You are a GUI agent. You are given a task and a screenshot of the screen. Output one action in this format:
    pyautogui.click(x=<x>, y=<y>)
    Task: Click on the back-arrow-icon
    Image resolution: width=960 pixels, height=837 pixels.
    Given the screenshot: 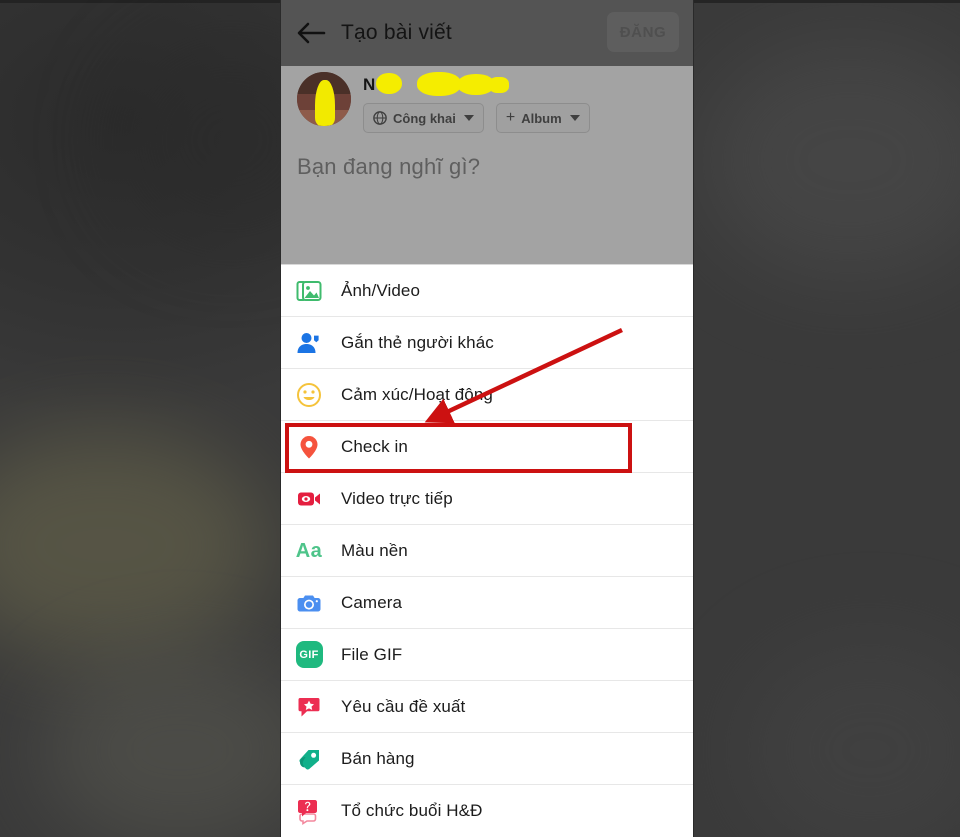 What is the action you would take?
    pyautogui.click(x=311, y=33)
    